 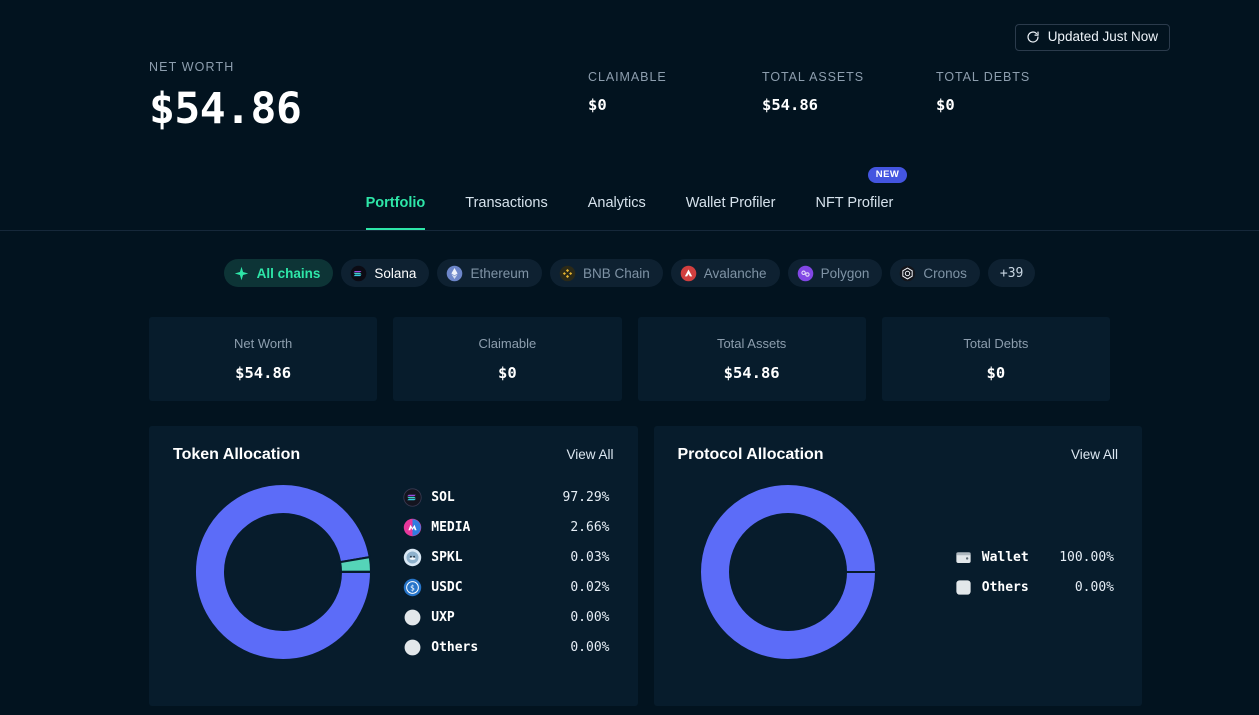 I want to click on chain-pill-label: Solana, so click(x=395, y=273).